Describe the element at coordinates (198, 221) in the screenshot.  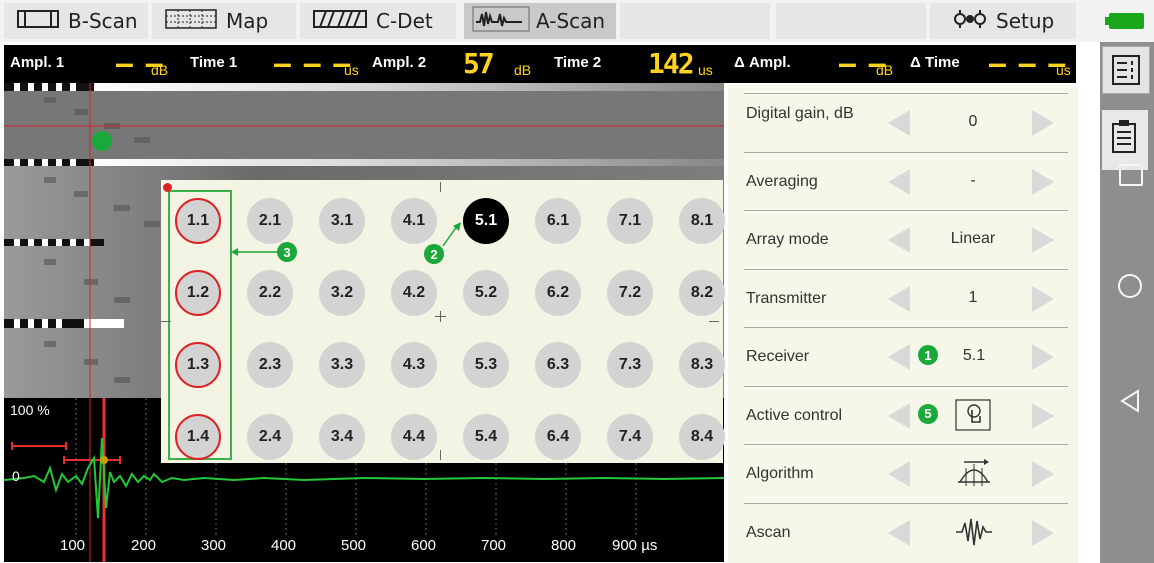
I see `element-button: 1.1` at that location.